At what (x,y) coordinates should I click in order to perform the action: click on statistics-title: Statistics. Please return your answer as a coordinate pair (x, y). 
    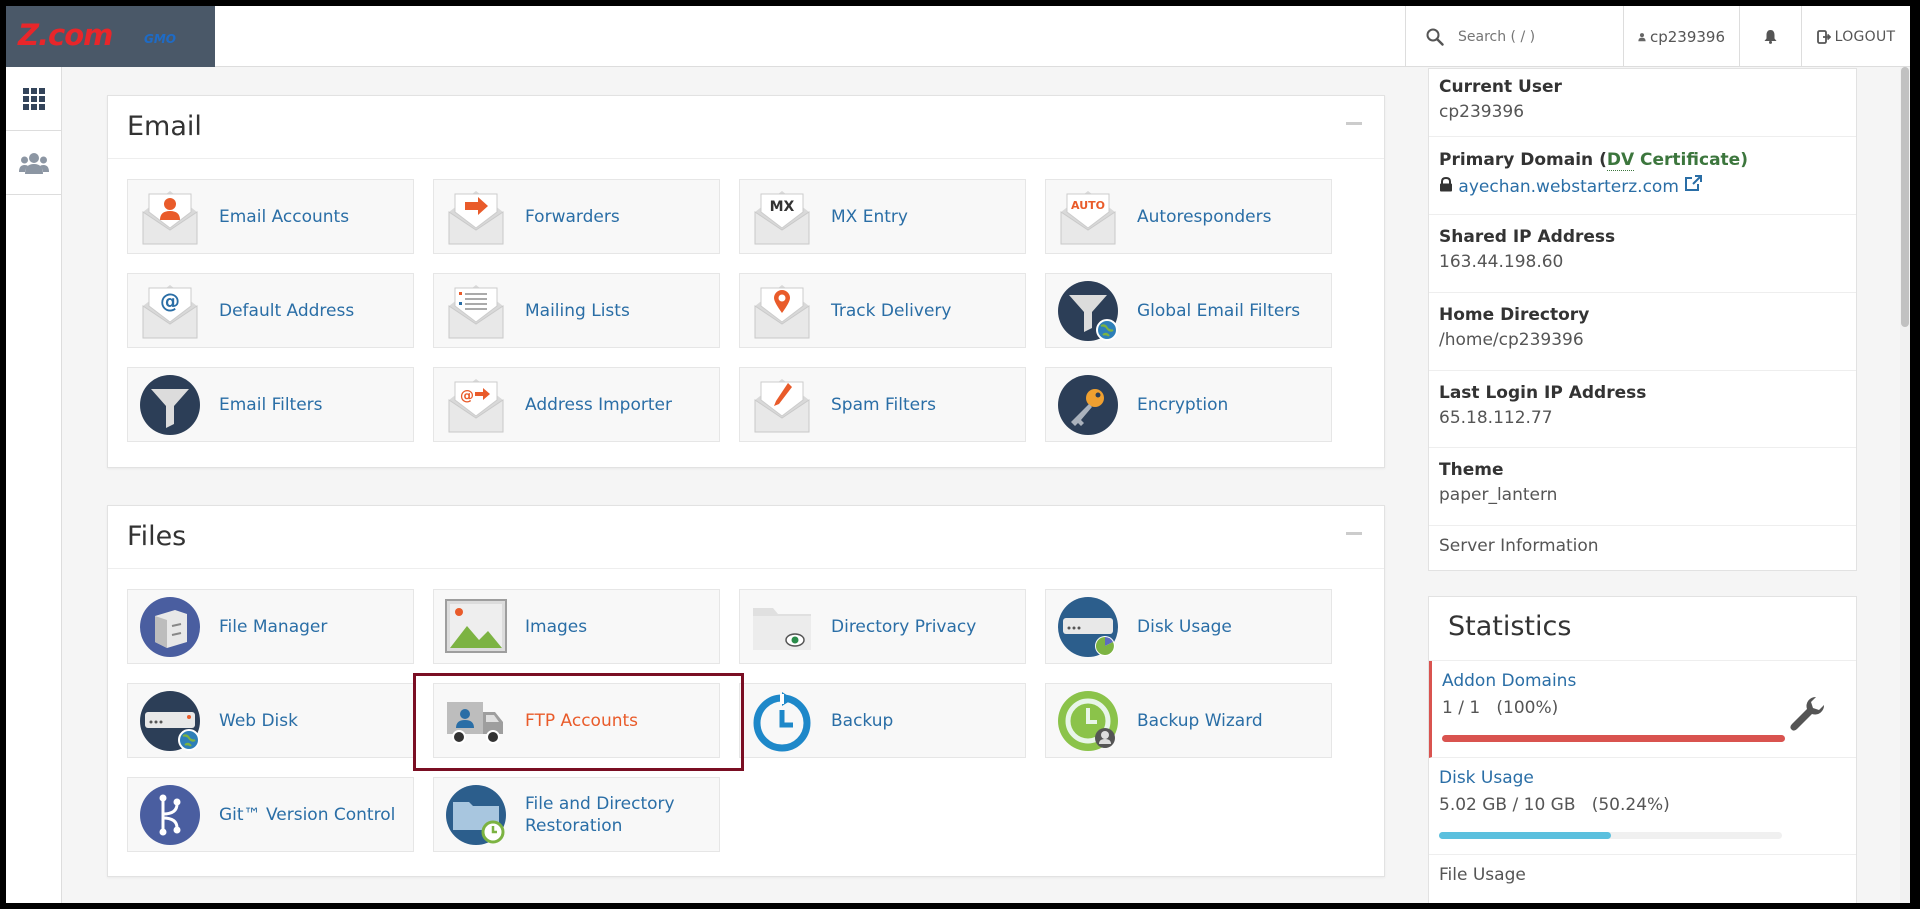
    Looking at the image, I should click on (1642, 629).